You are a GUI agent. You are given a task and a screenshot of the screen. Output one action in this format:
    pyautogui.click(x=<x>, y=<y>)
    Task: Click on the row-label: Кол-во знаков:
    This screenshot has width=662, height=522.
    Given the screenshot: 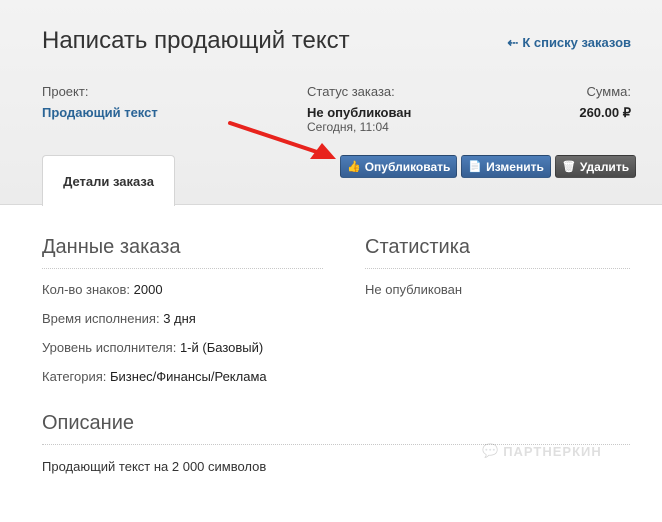 What is the action you would take?
    pyautogui.click(x=86, y=289)
    